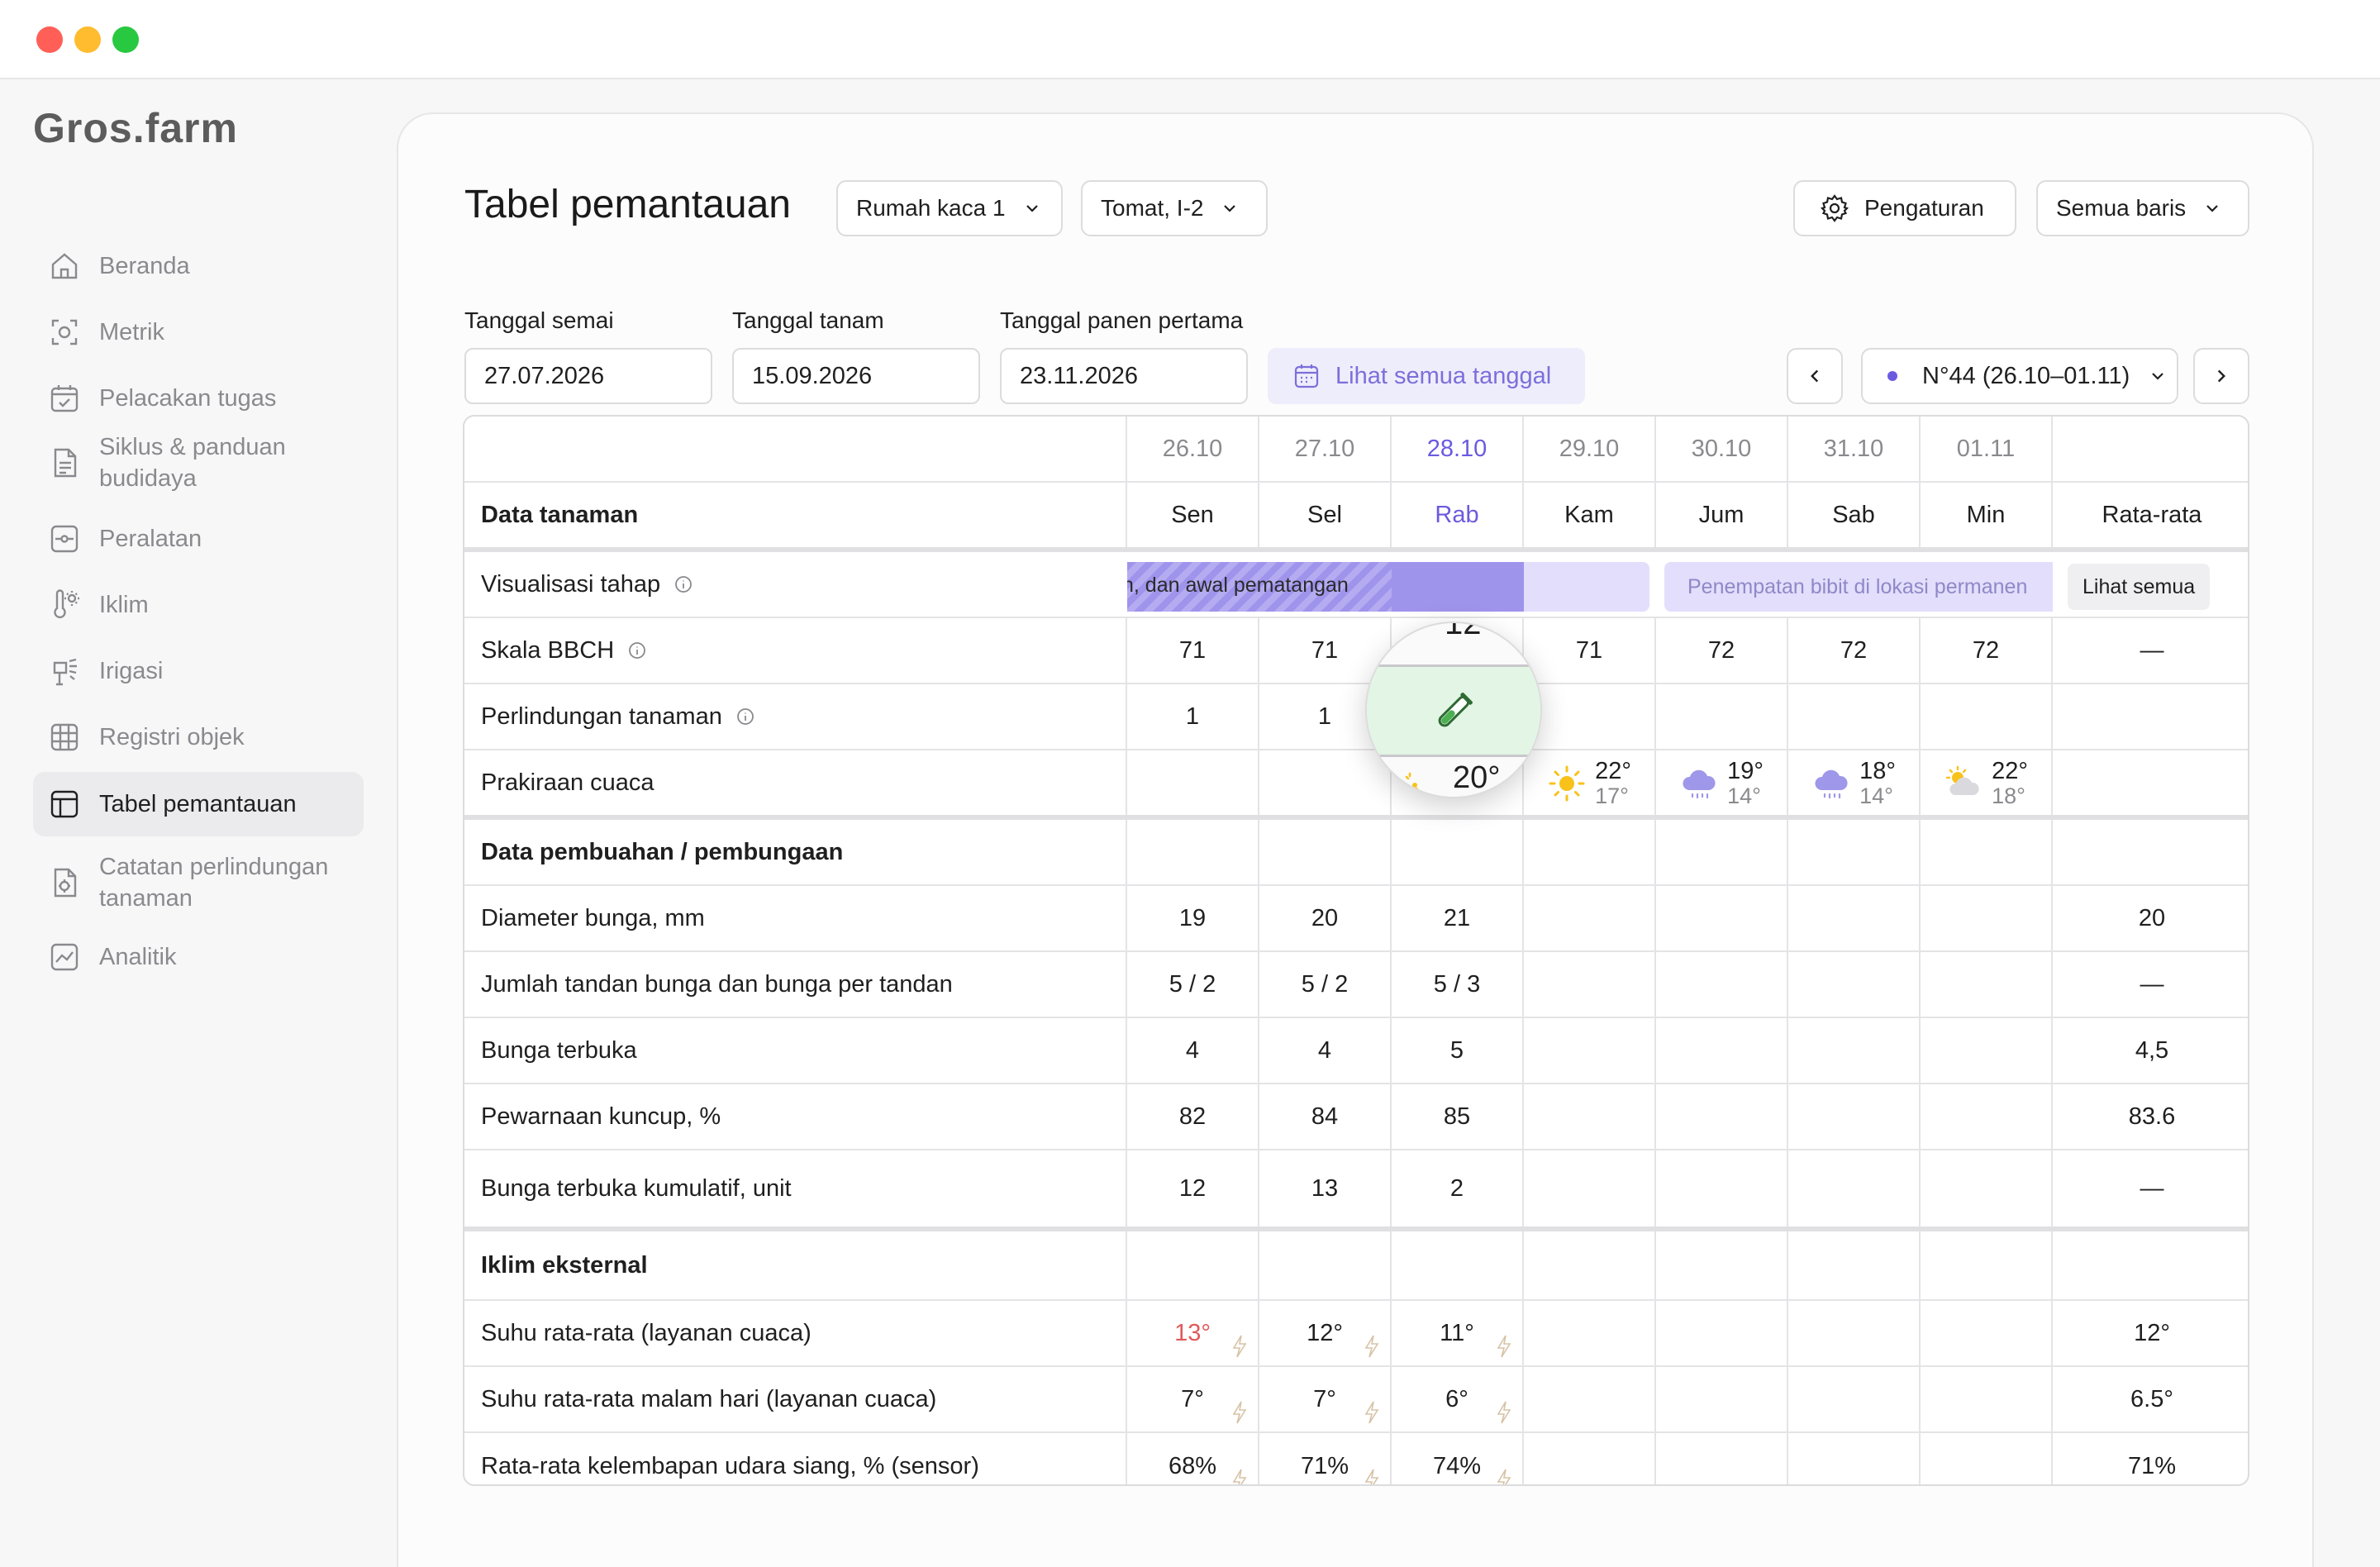  Describe the element at coordinates (2019, 376) in the screenshot. I see `week-select: N°44 (26.10–01.11)` at that location.